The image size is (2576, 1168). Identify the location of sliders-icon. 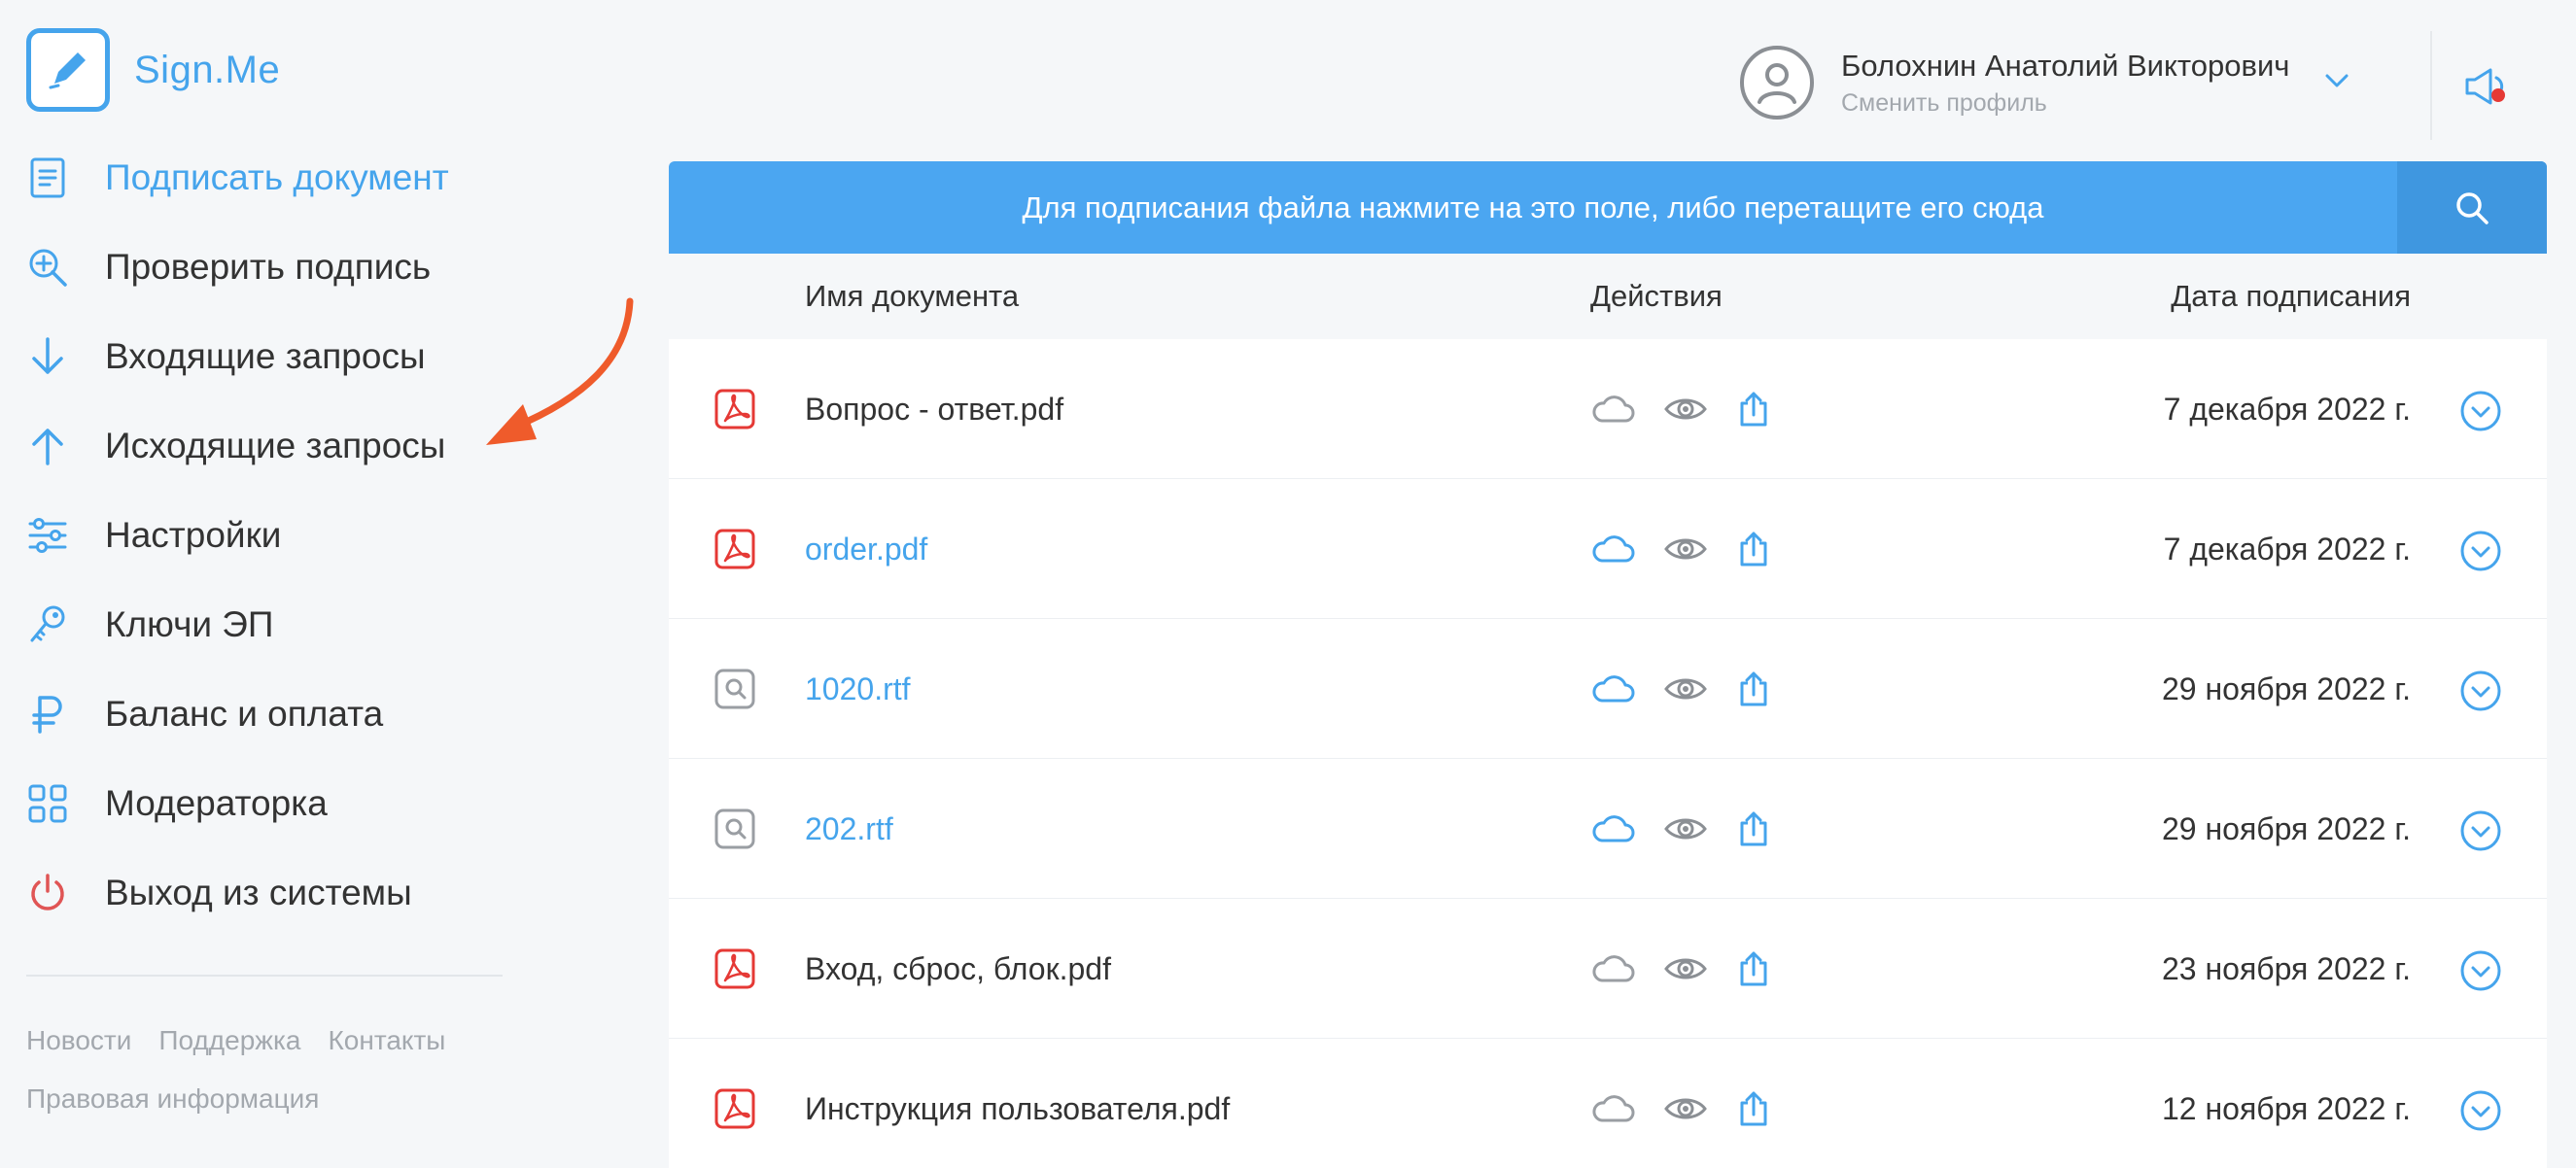
(47, 536).